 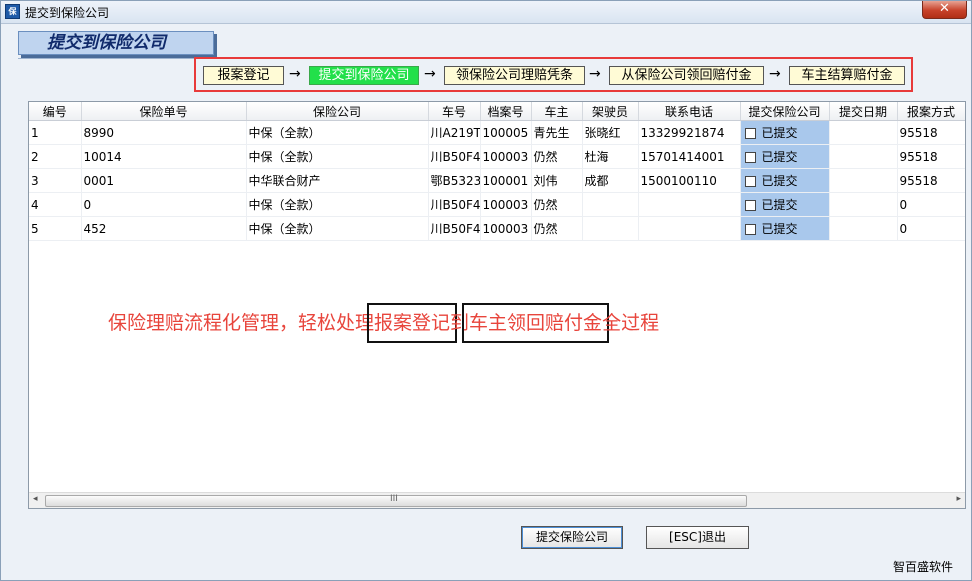 What do you see at coordinates (785, 111) in the screenshot?
I see `column-header: 提交保险公司` at bounding box center [785, 111].